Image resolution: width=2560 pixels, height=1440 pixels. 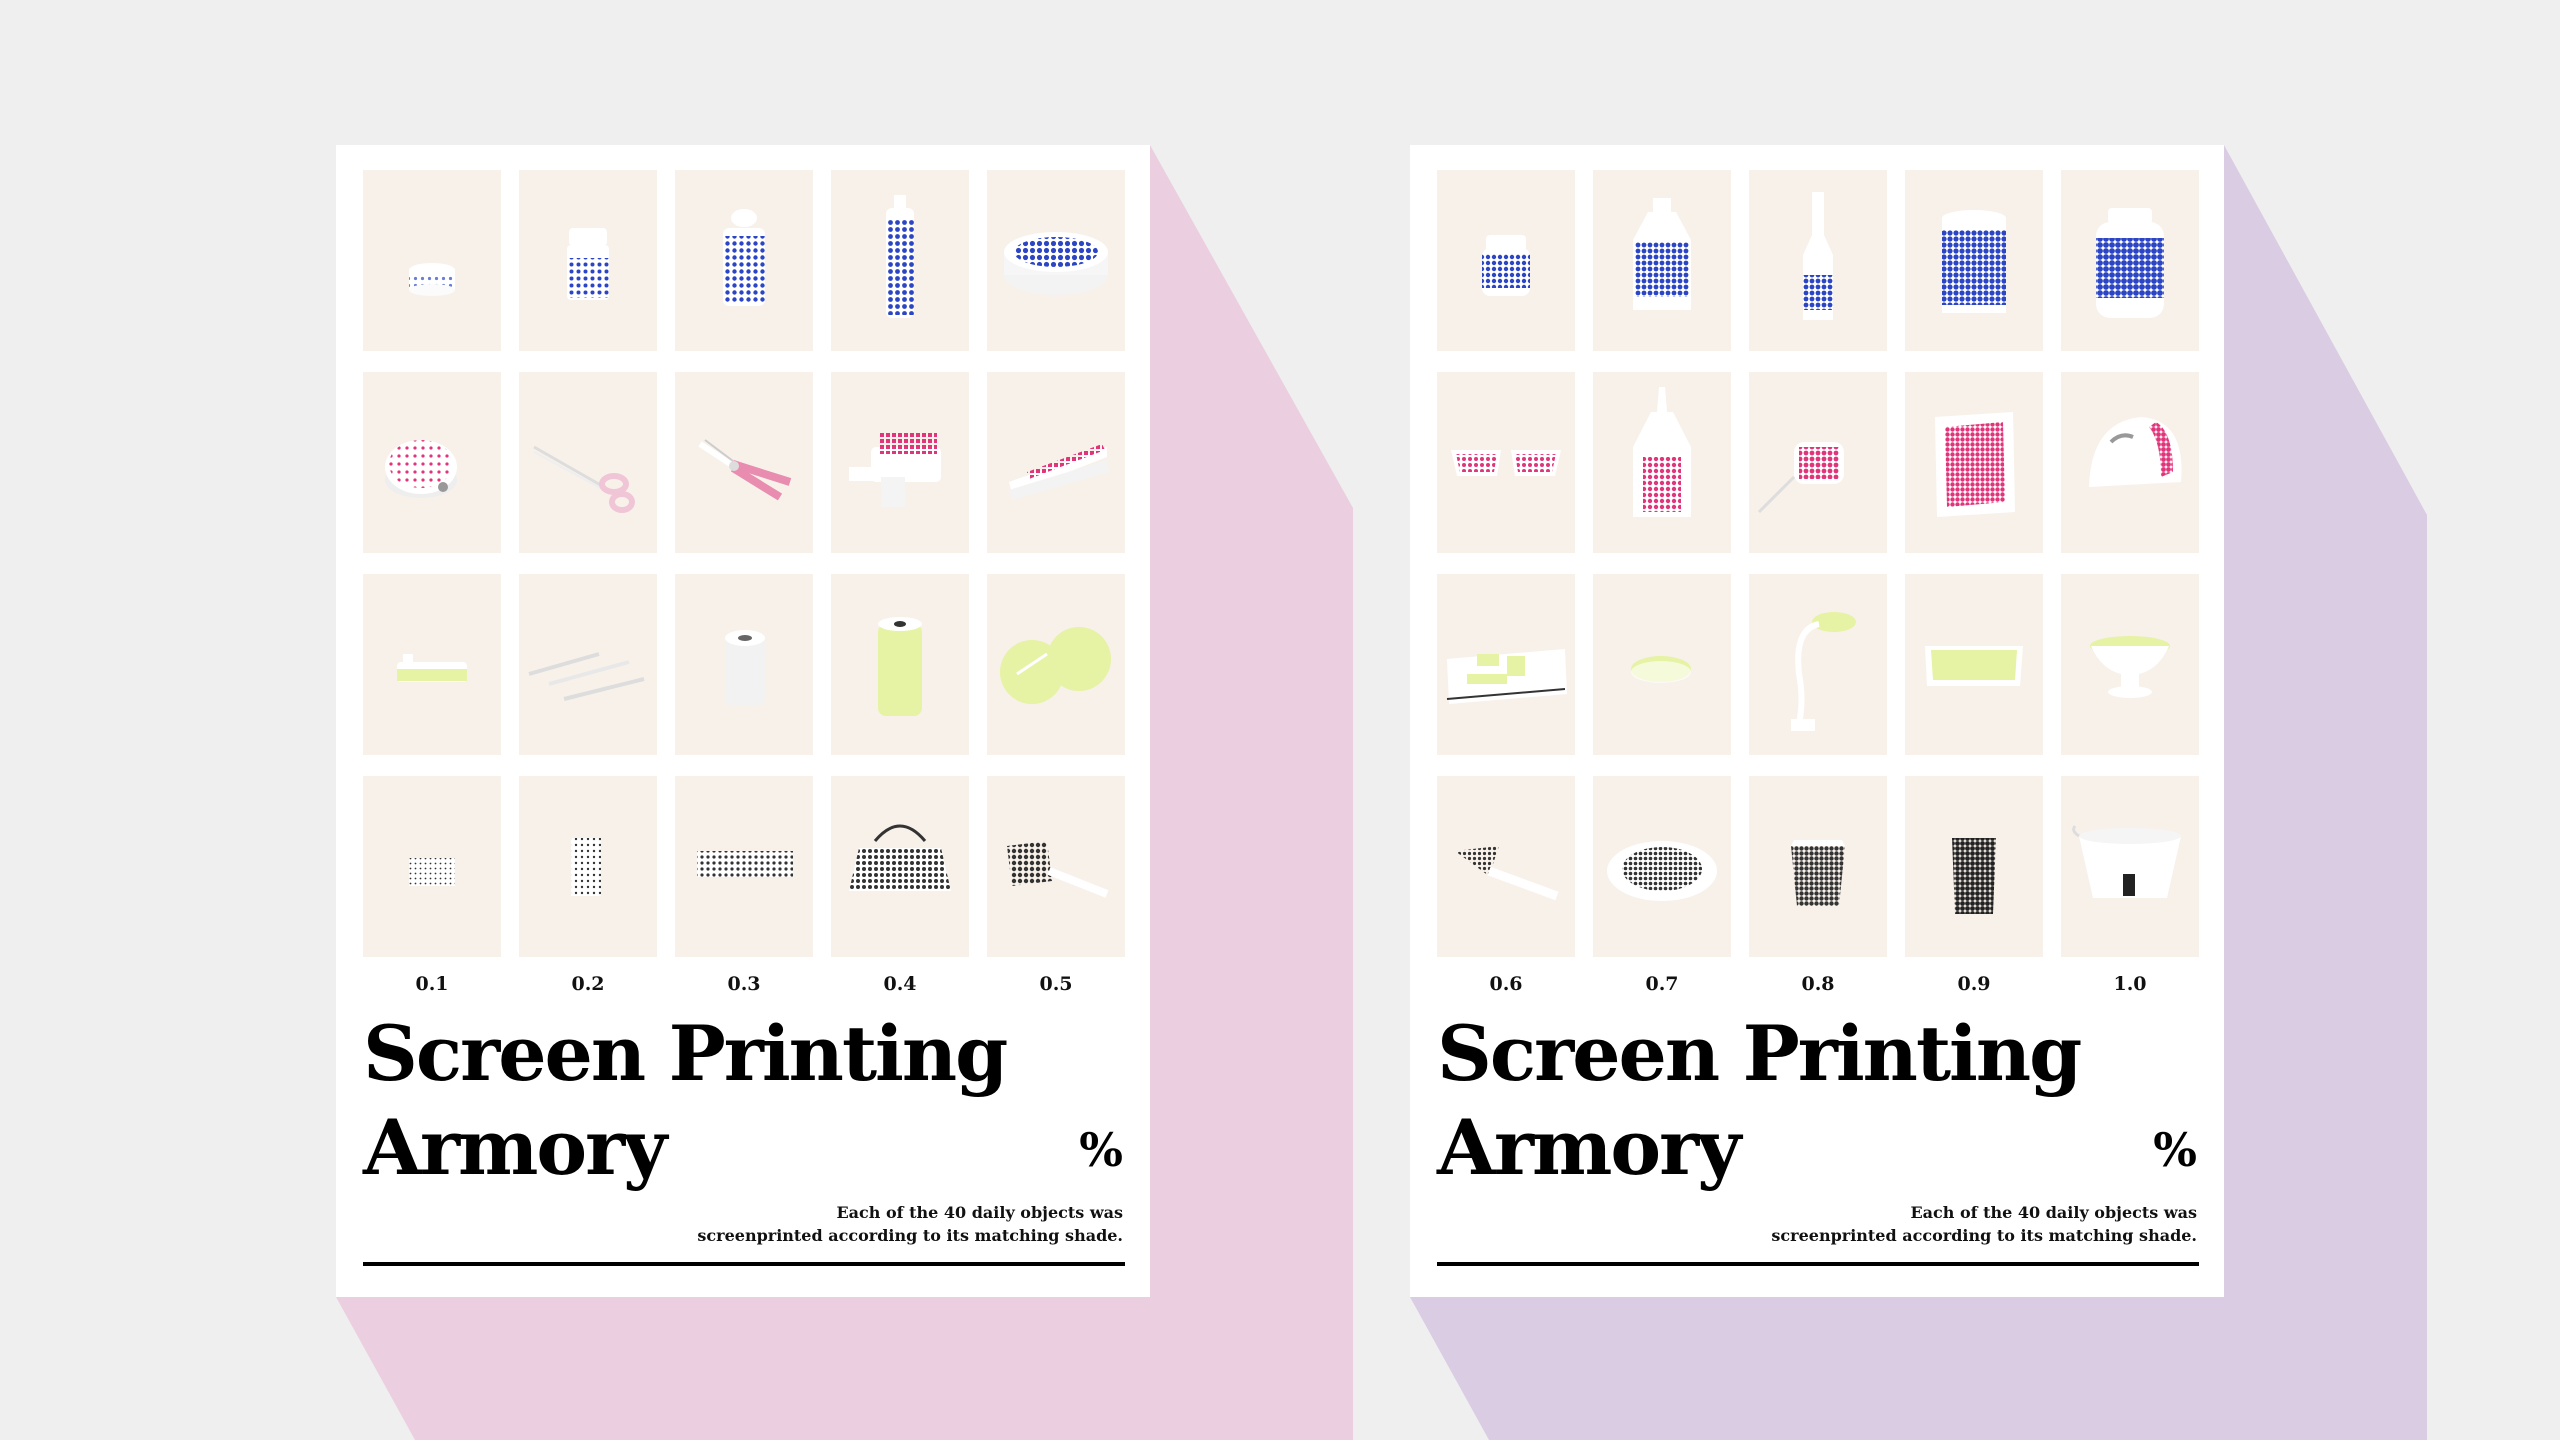 What do you see at coordinates (432, 866) in the screenshot?
I see `card-holder-icon` at bounding box center [432, 866].